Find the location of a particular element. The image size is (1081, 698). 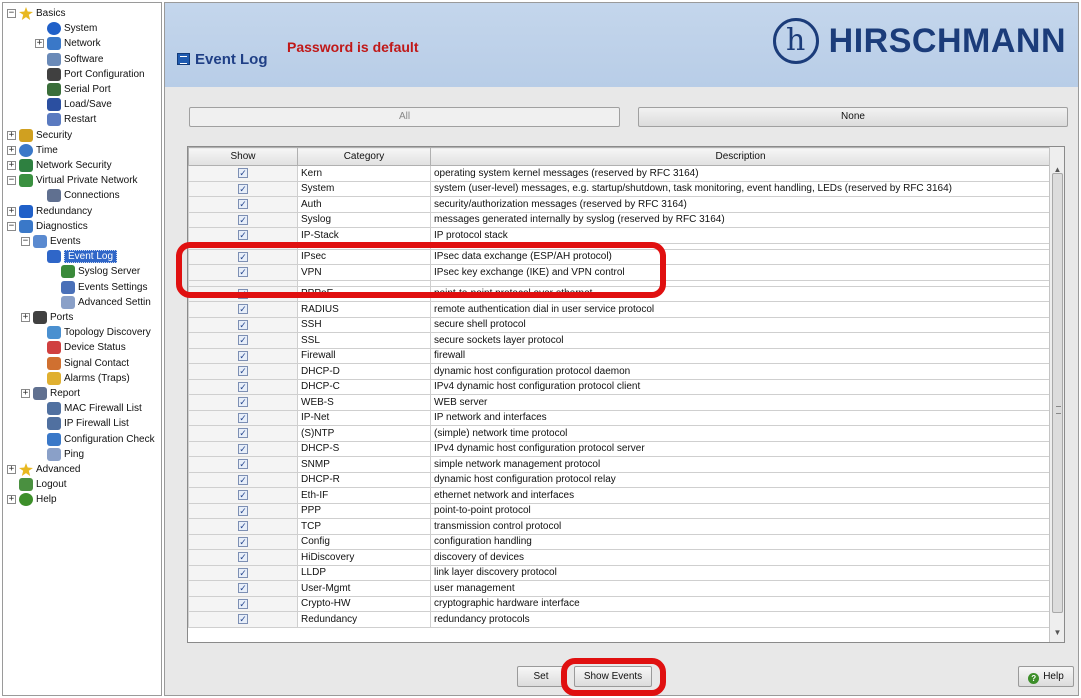

sidebar-item-syslog-server: Syslog Server is located at coordinates (94, 271).